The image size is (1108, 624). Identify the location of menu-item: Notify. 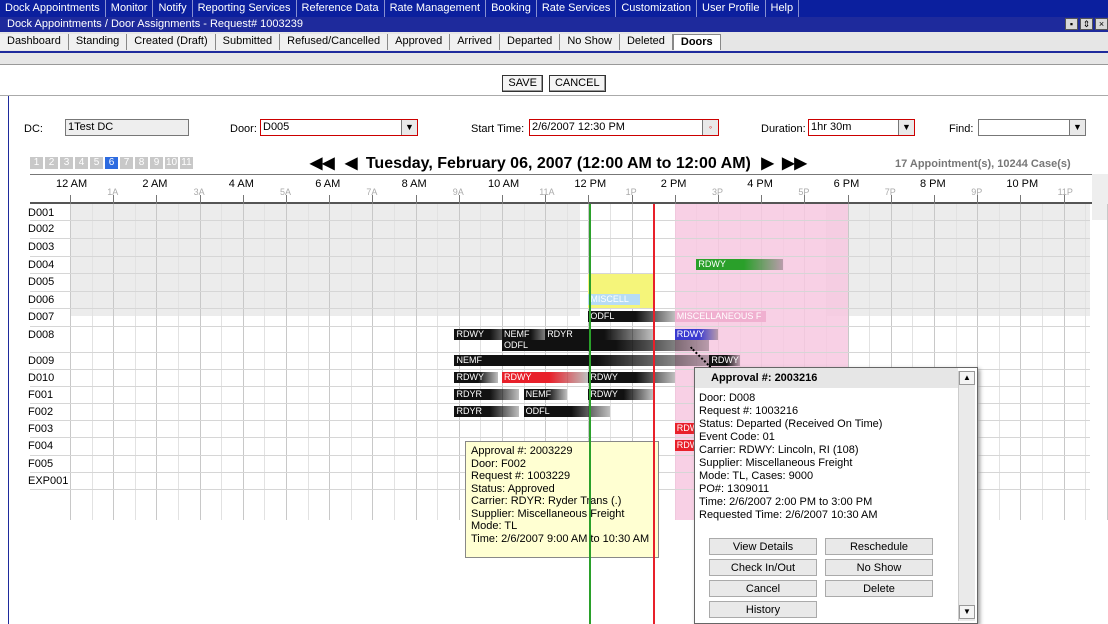
(173, 8).